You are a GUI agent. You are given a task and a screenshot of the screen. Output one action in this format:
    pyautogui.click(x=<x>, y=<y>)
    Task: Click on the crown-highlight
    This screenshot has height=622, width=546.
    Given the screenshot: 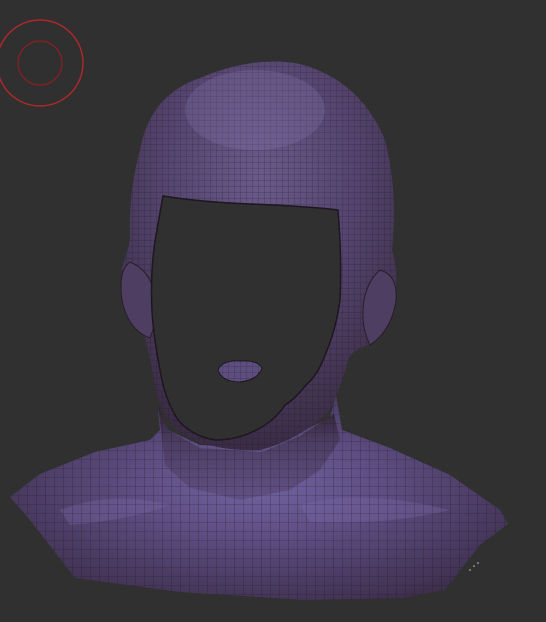 What is the action you would take?
    pyautogui.click(x=255, y=110)
    